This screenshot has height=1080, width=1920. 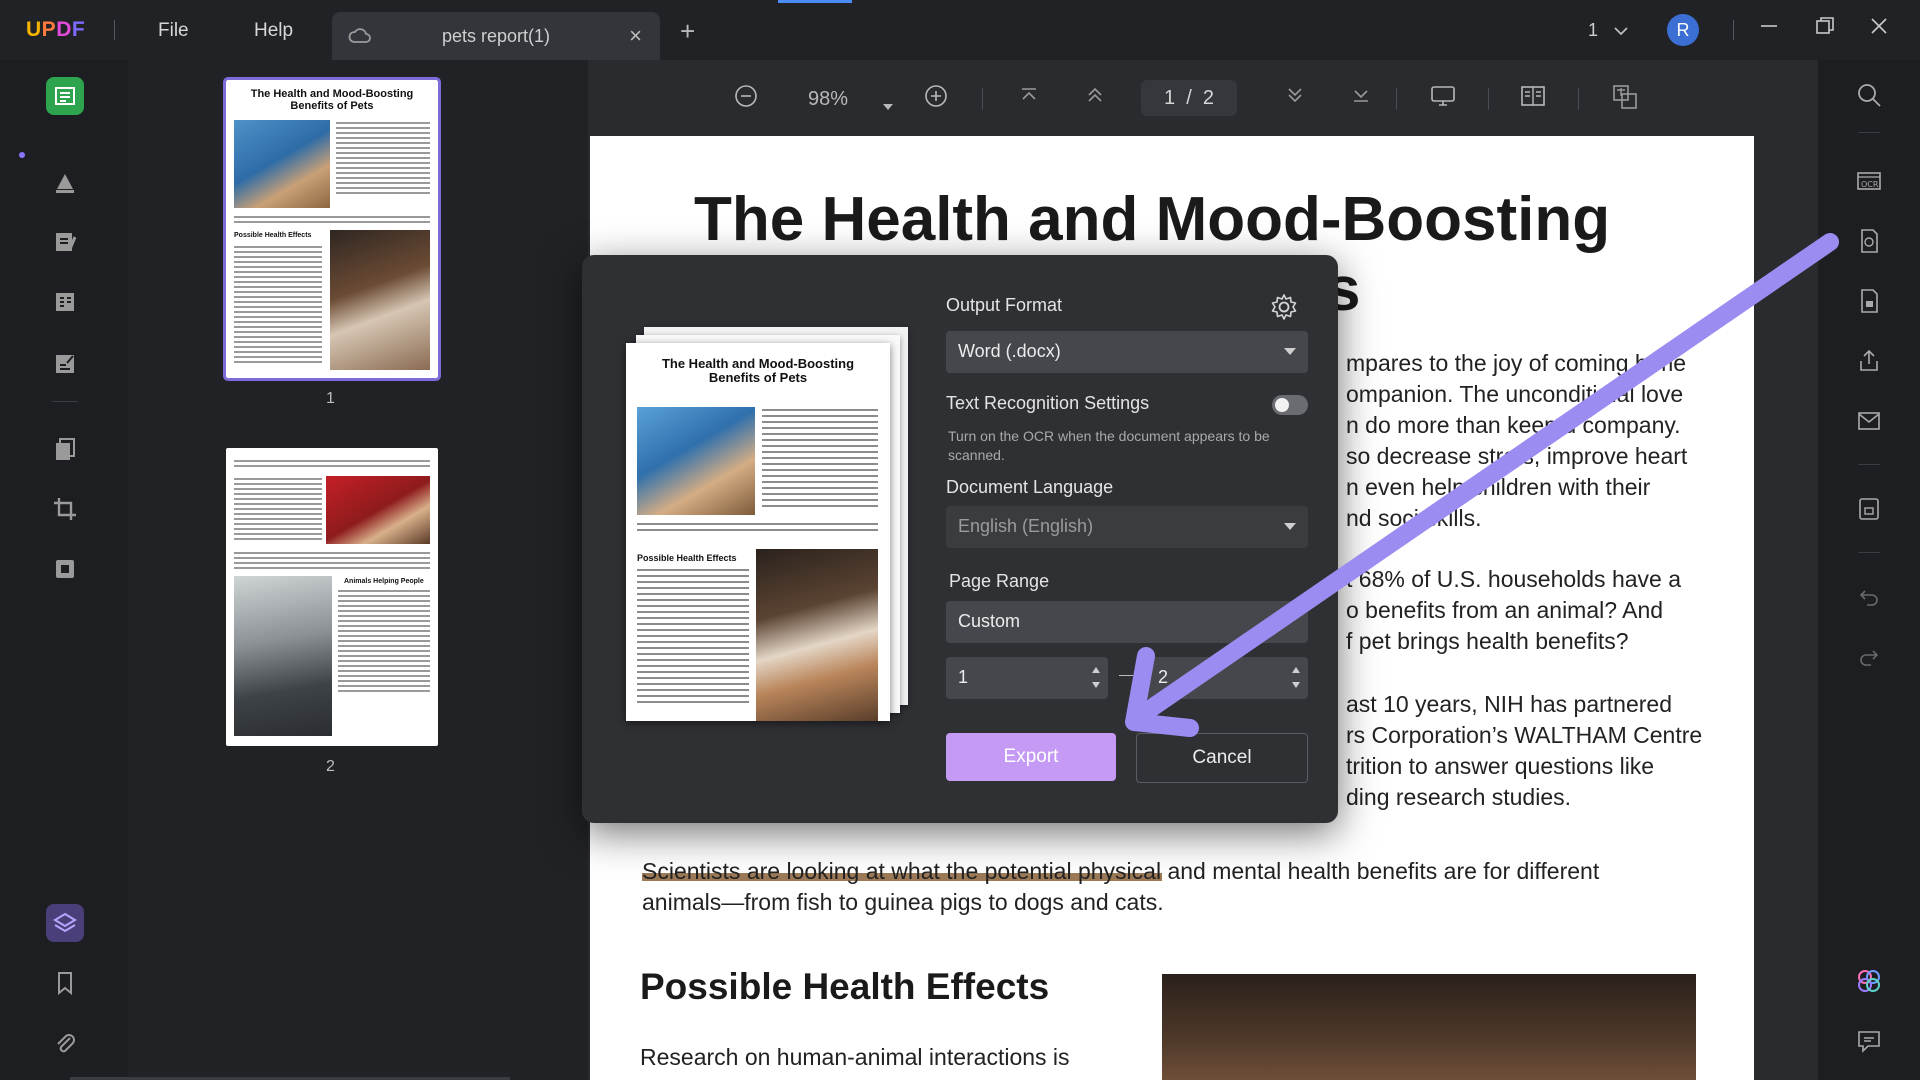 I want to click on bookmark-icon, so click(x=65, y=983).